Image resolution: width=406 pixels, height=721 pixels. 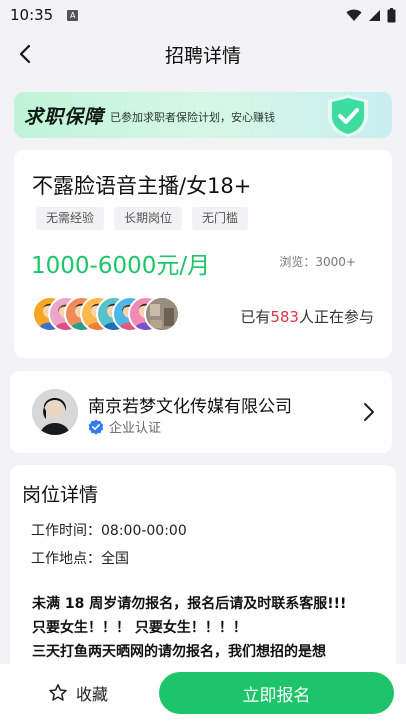 What do you see at coordinates (220, 218) in the screenshot?
I see `job-tag: 无门槛` at bounding box center [220, 218].